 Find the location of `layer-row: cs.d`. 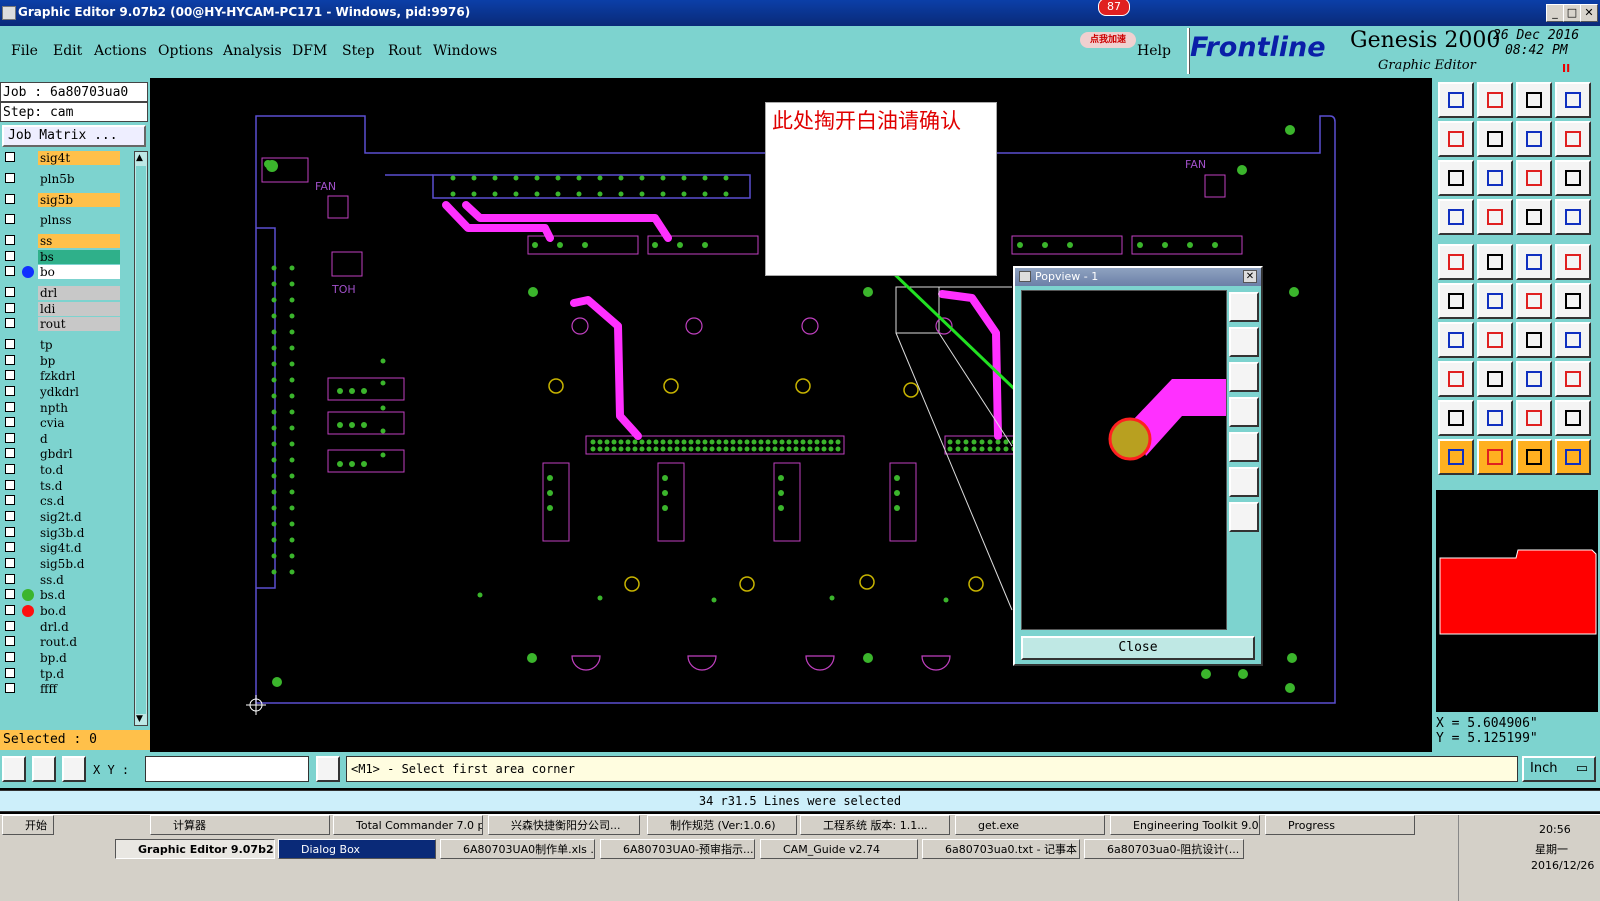

layer-row: cs.d is located at coordinates (61, 501).